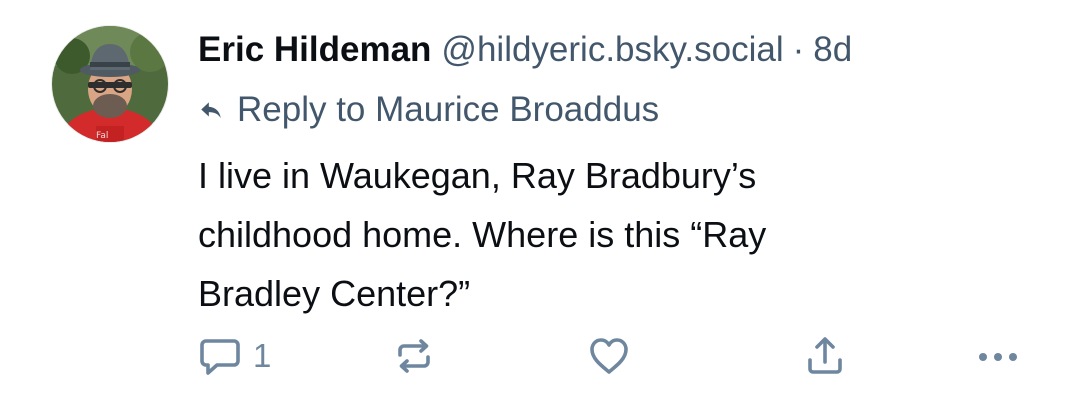  Describe the element at coordinates (102, 136) in the screenshot. I see `svg-text: Fal` at that location.